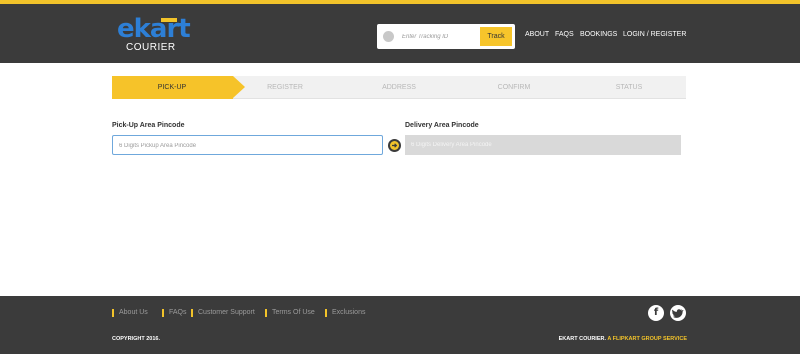 The image size is (800, 354). I want to click on next-arrow-button, so click(394, 145).